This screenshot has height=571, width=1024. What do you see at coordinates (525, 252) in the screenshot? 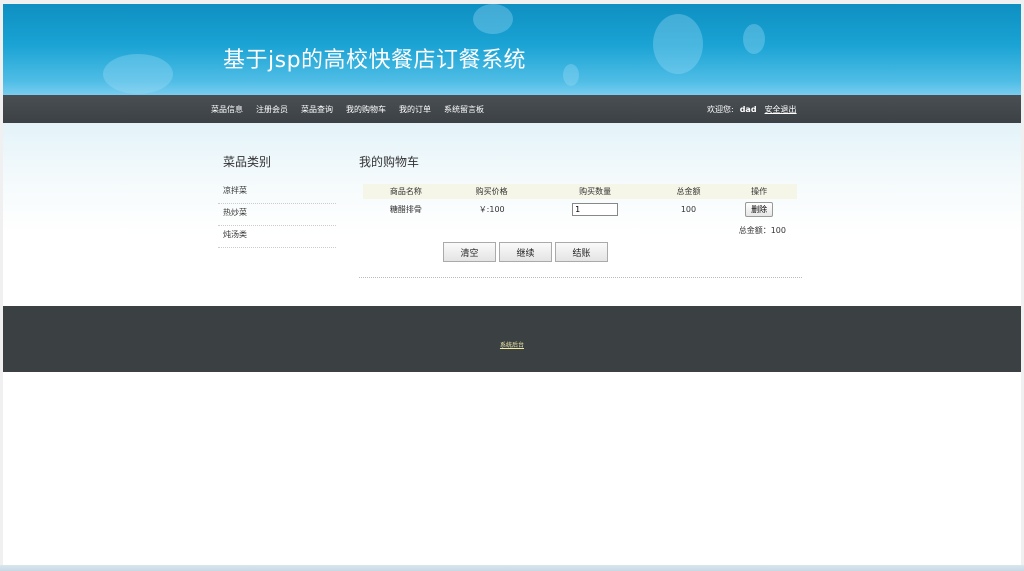
I see `continue-button: 继续` at bounding box center [525, 252].